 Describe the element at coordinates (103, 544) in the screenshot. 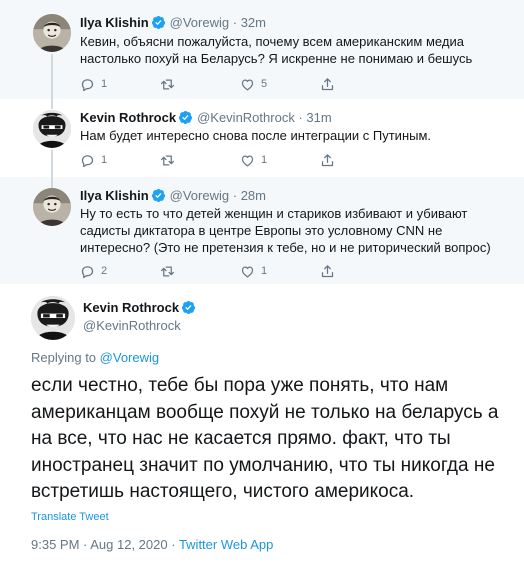

I see `main-timestamp: 9:35 PM · Aug 12, 2020 ·` at that location.